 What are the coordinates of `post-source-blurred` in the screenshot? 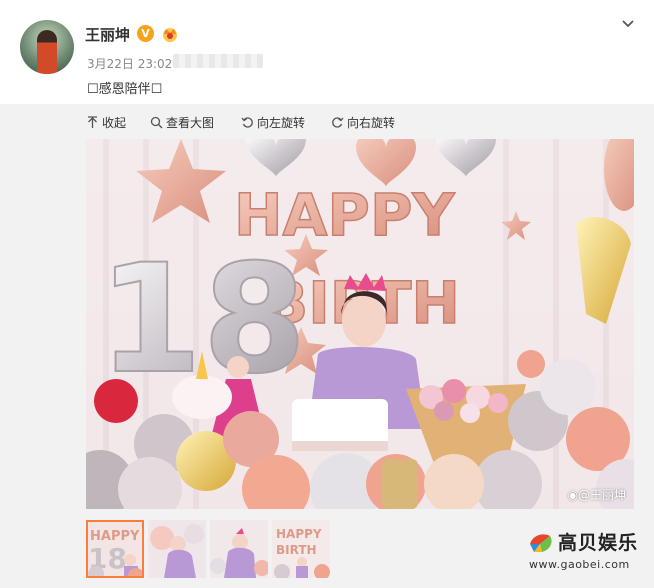 It's located at (218, 61).